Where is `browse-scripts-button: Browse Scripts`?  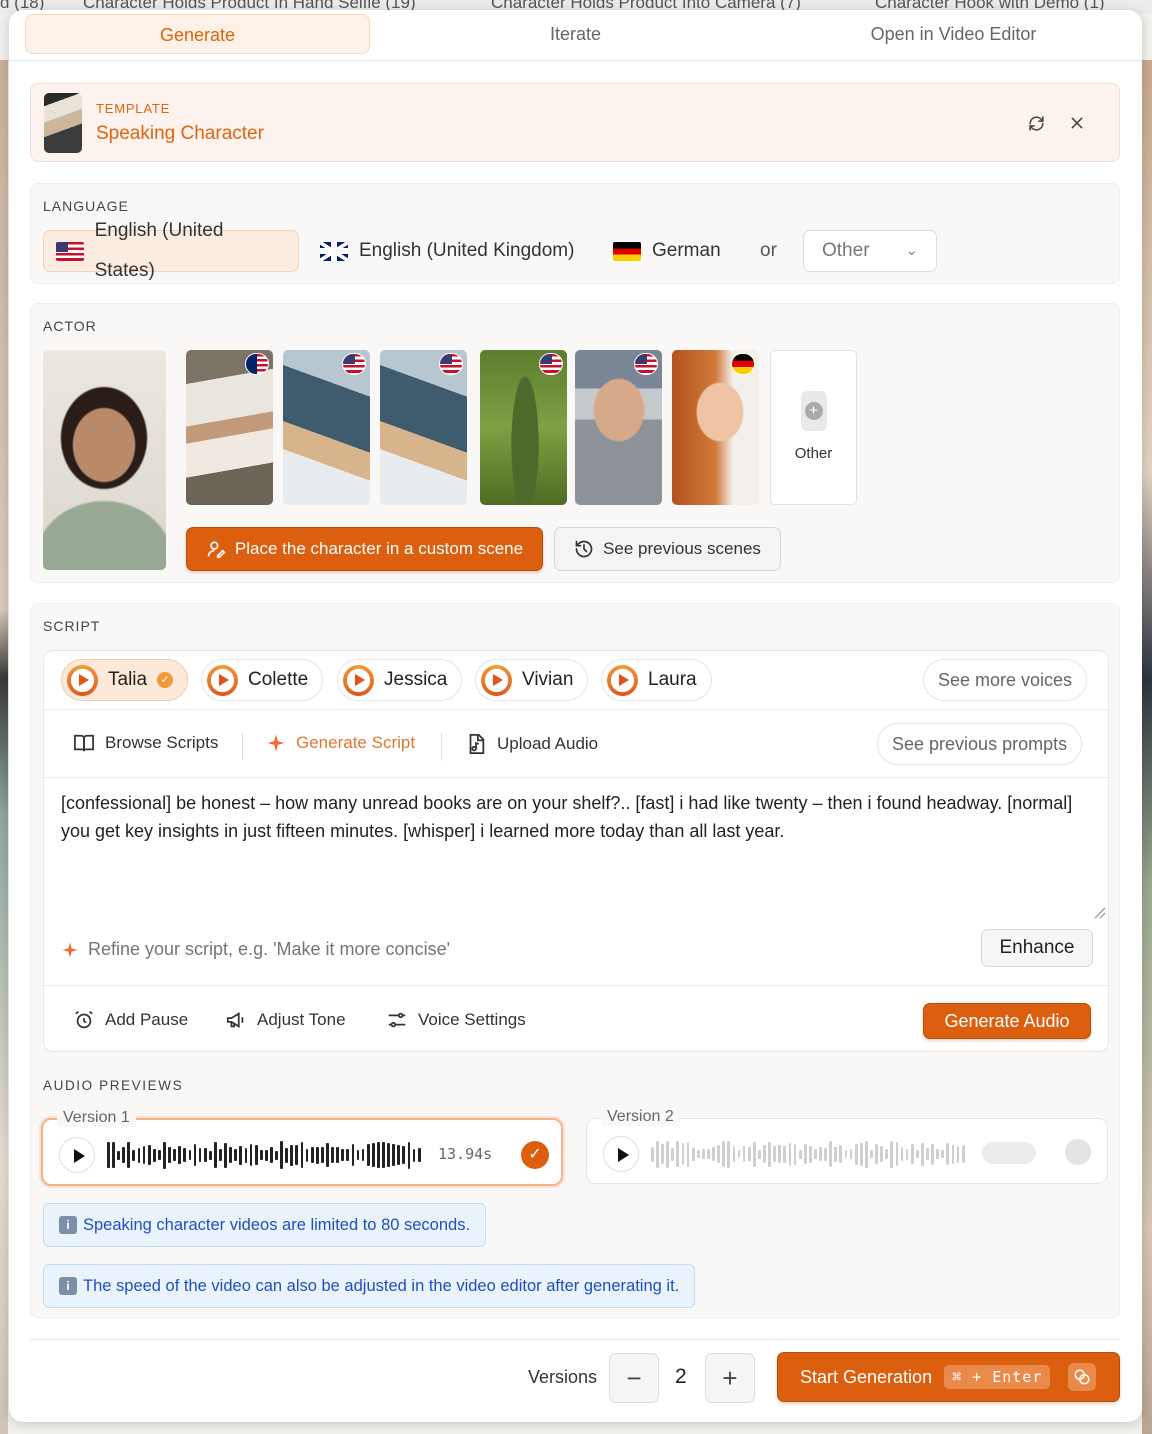 browse-scripts-button: Browse Scripts is located at coordinates (145, 743).